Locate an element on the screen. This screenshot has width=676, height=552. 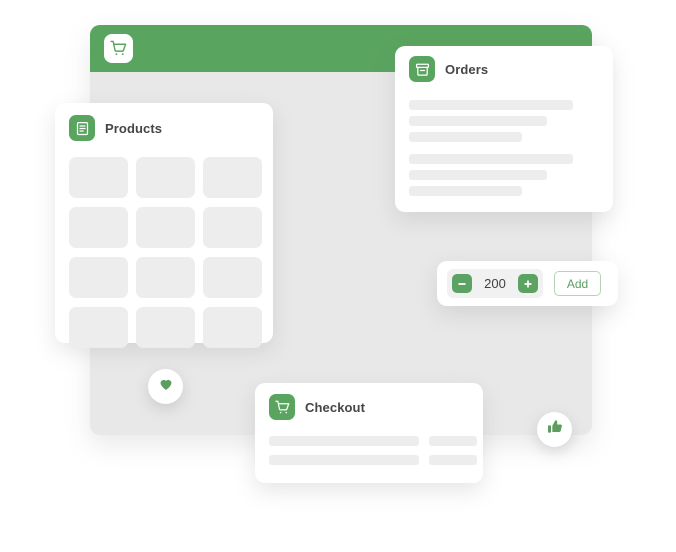
decrement-button is located at coordinates (462, 283).